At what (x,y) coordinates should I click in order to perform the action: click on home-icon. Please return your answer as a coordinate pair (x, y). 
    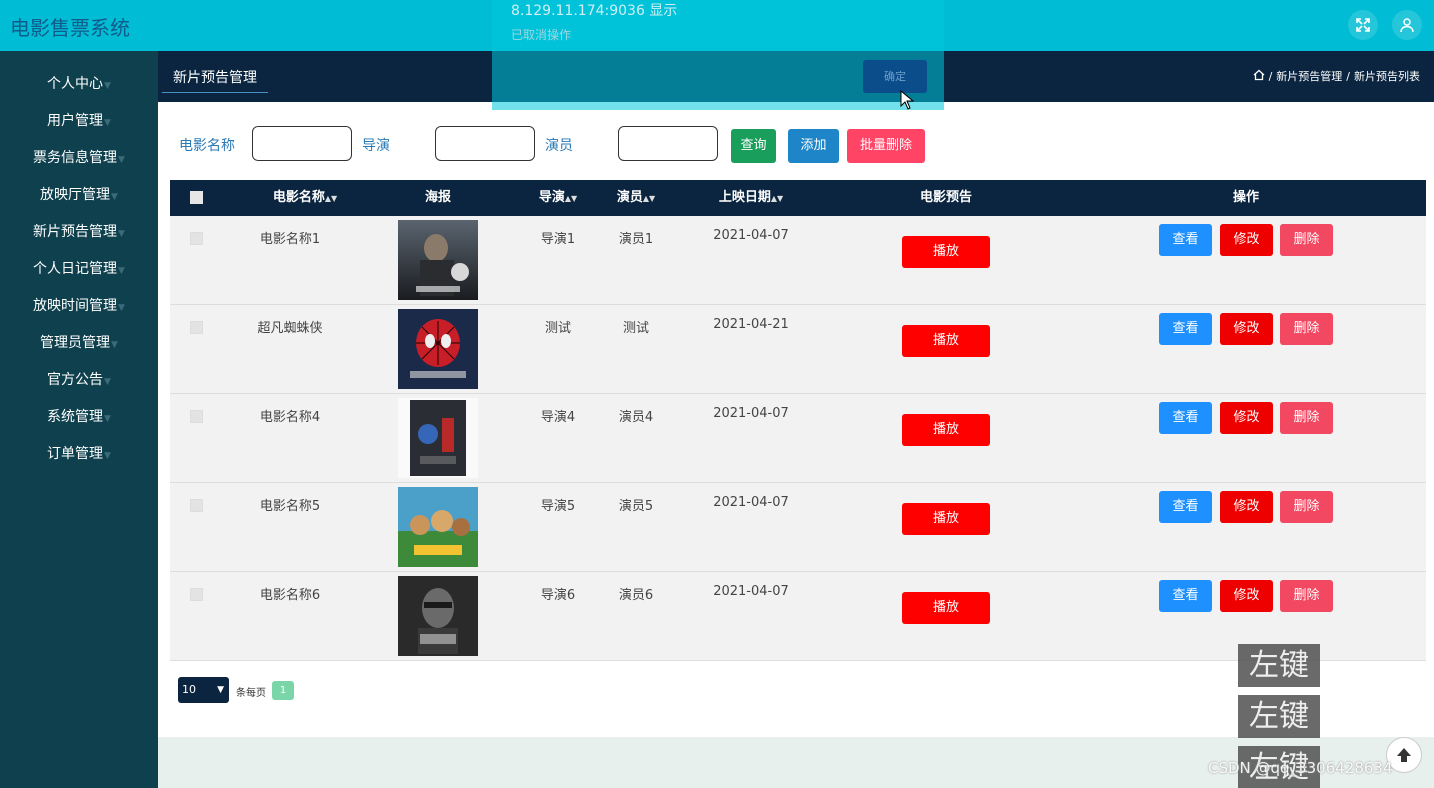
    Looking at the image, I should click on (1259, 76).